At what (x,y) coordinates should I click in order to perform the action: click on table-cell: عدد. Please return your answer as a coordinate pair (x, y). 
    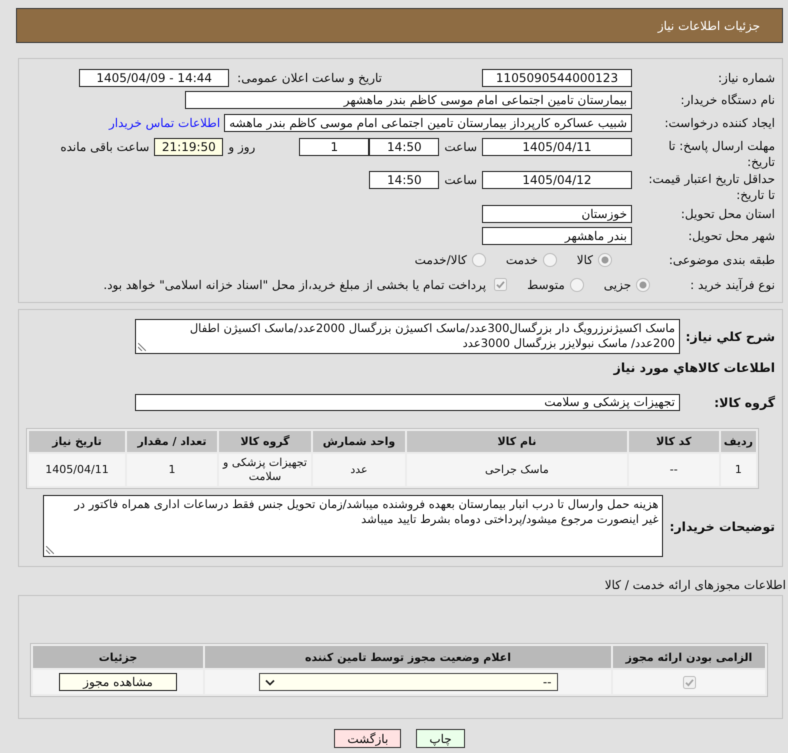
    Looking at the image, I should click on (359, 470).